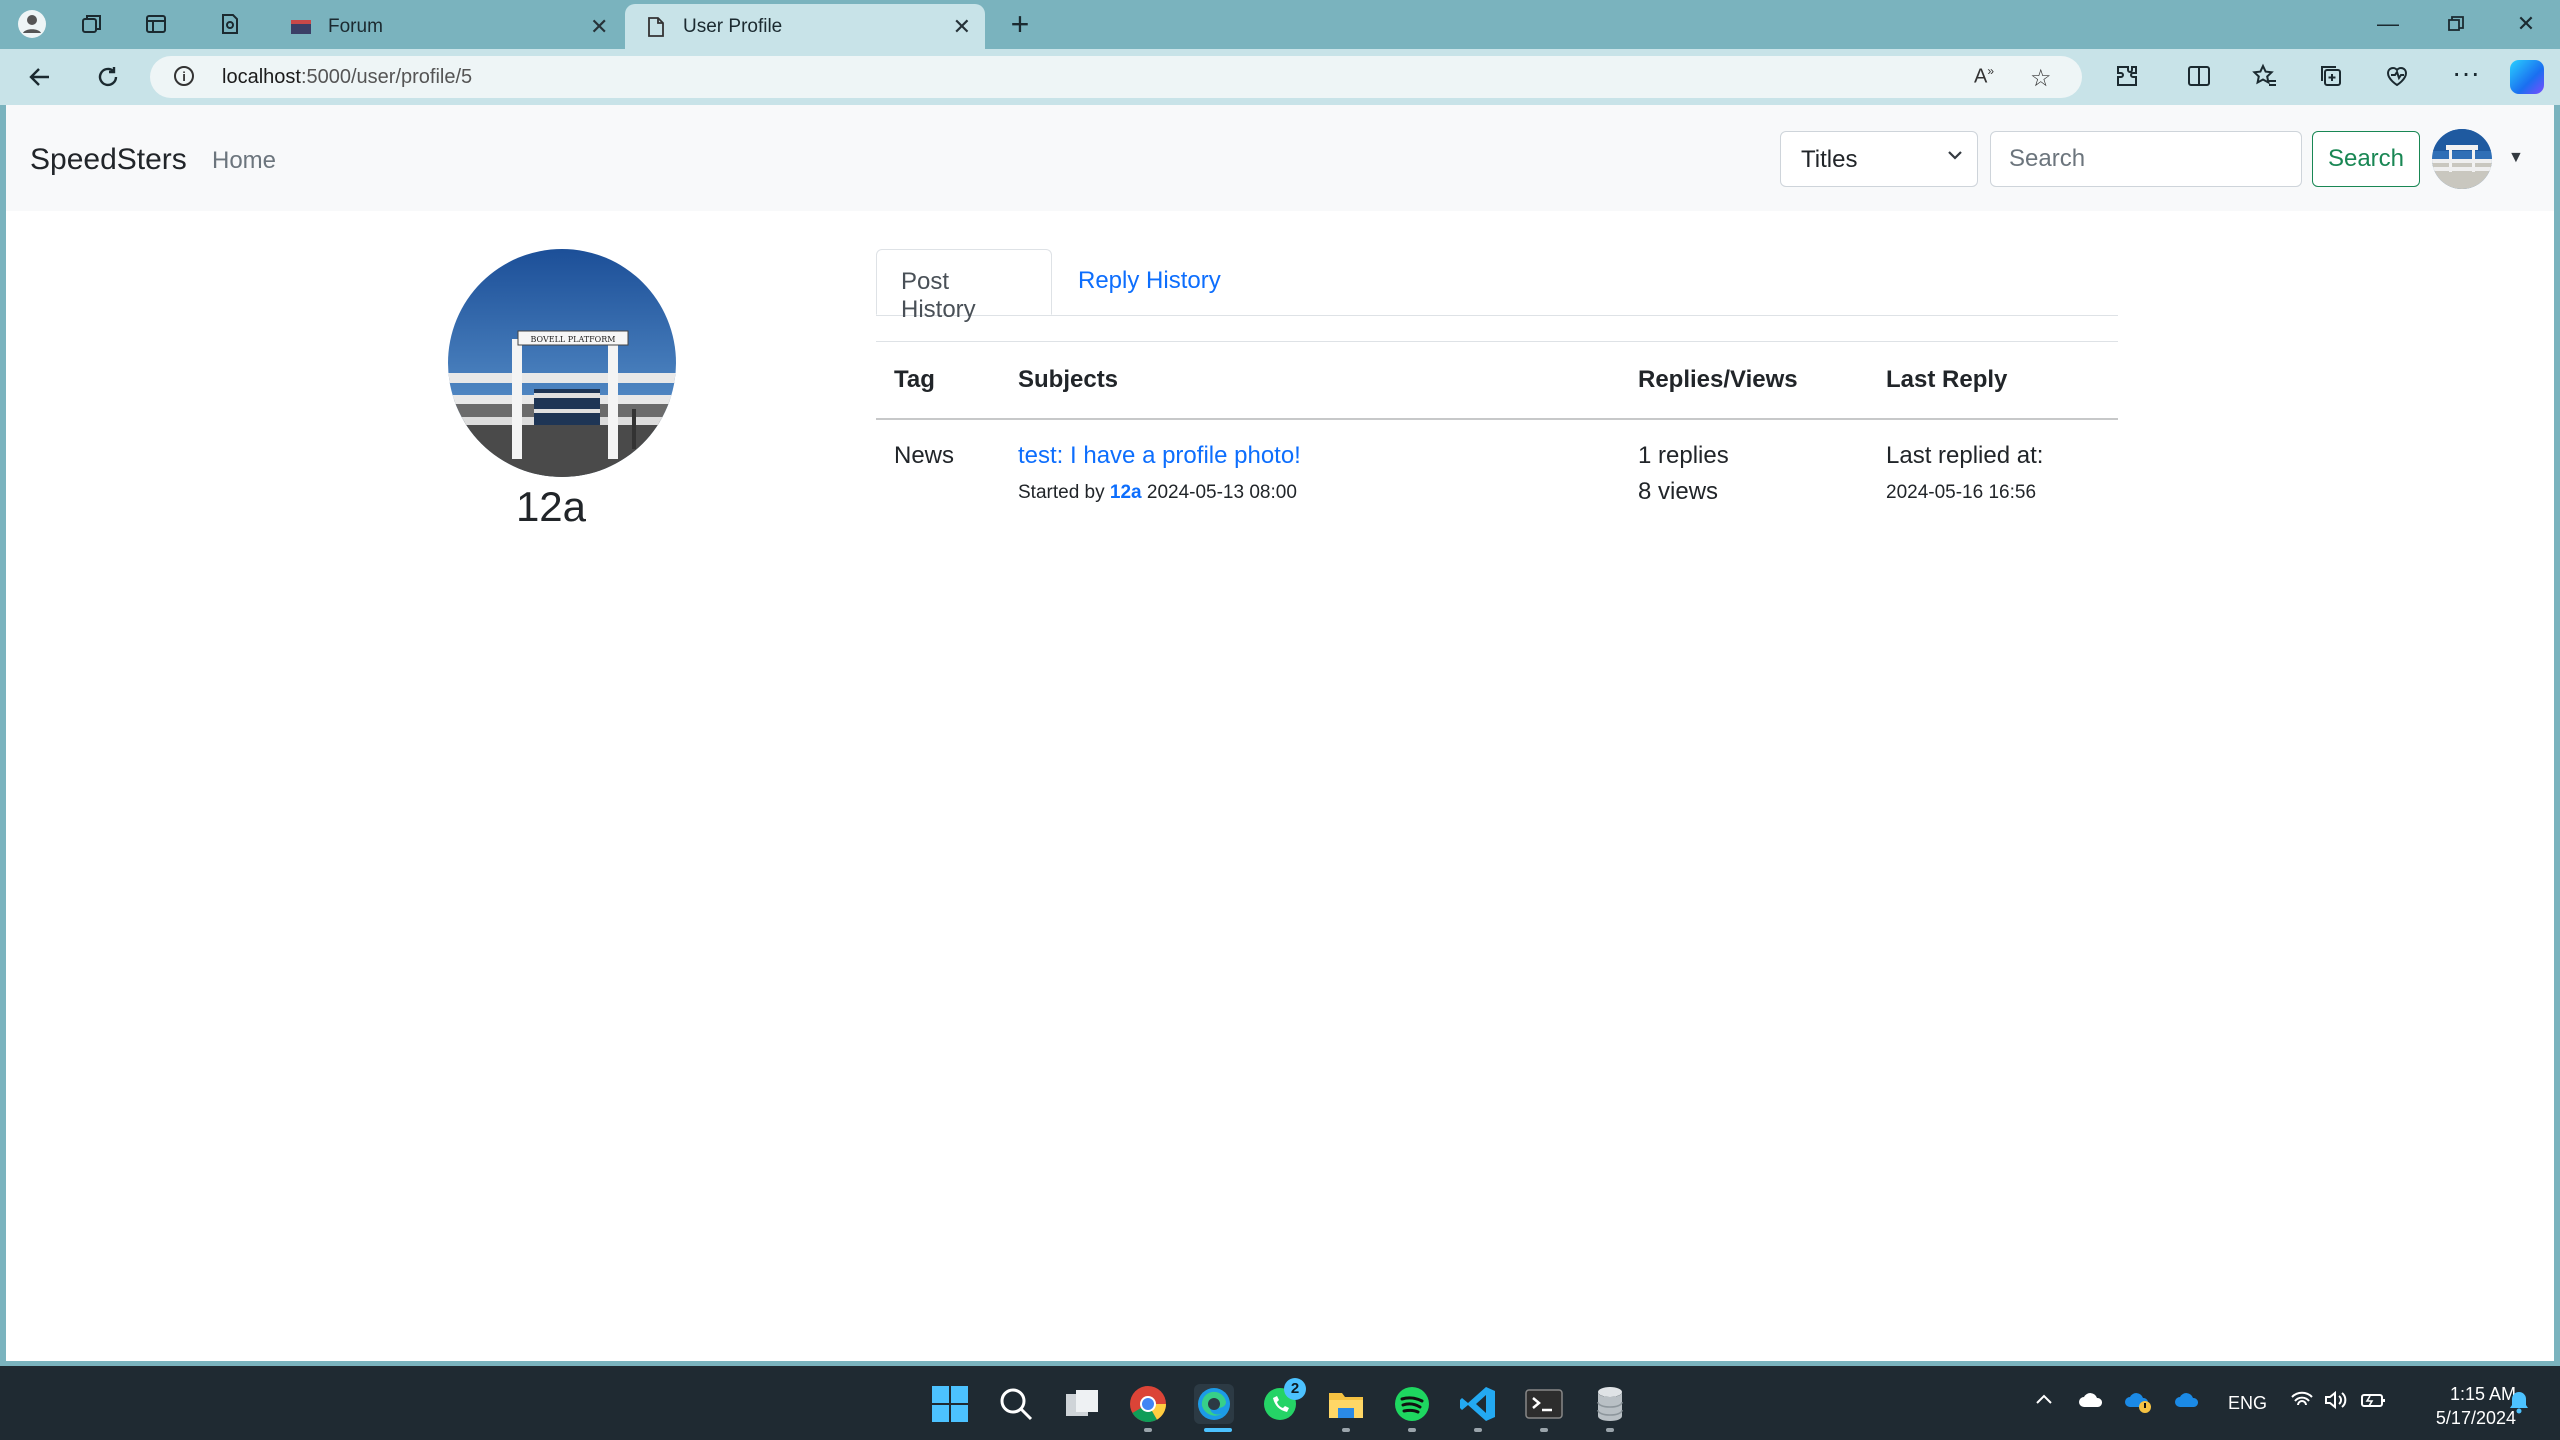 This screenshot has height=1440, width=2560. What do you see at coordinates (1148, 1404) in the screenshot?
I see `chrome-icon` at bounding box center [1148, 1404].